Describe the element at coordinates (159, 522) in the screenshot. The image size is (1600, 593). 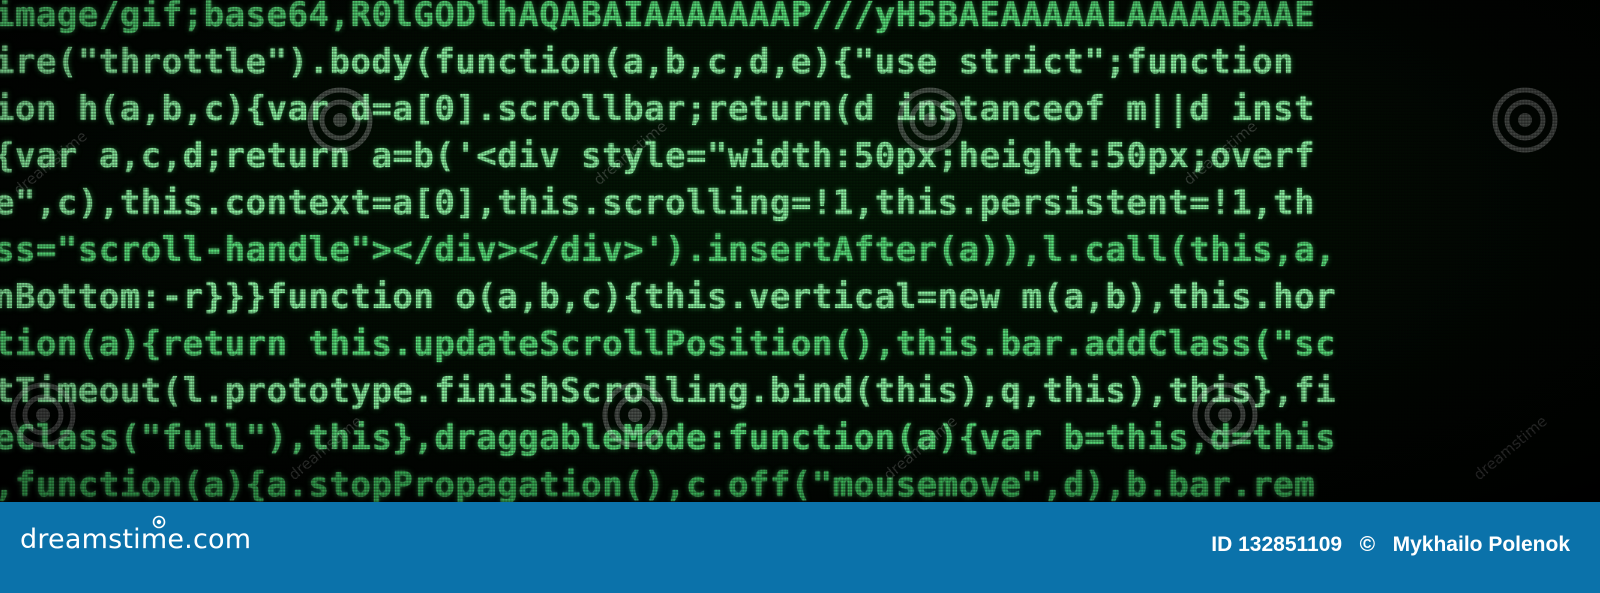
I see `logo-swirl-icon` at that location.